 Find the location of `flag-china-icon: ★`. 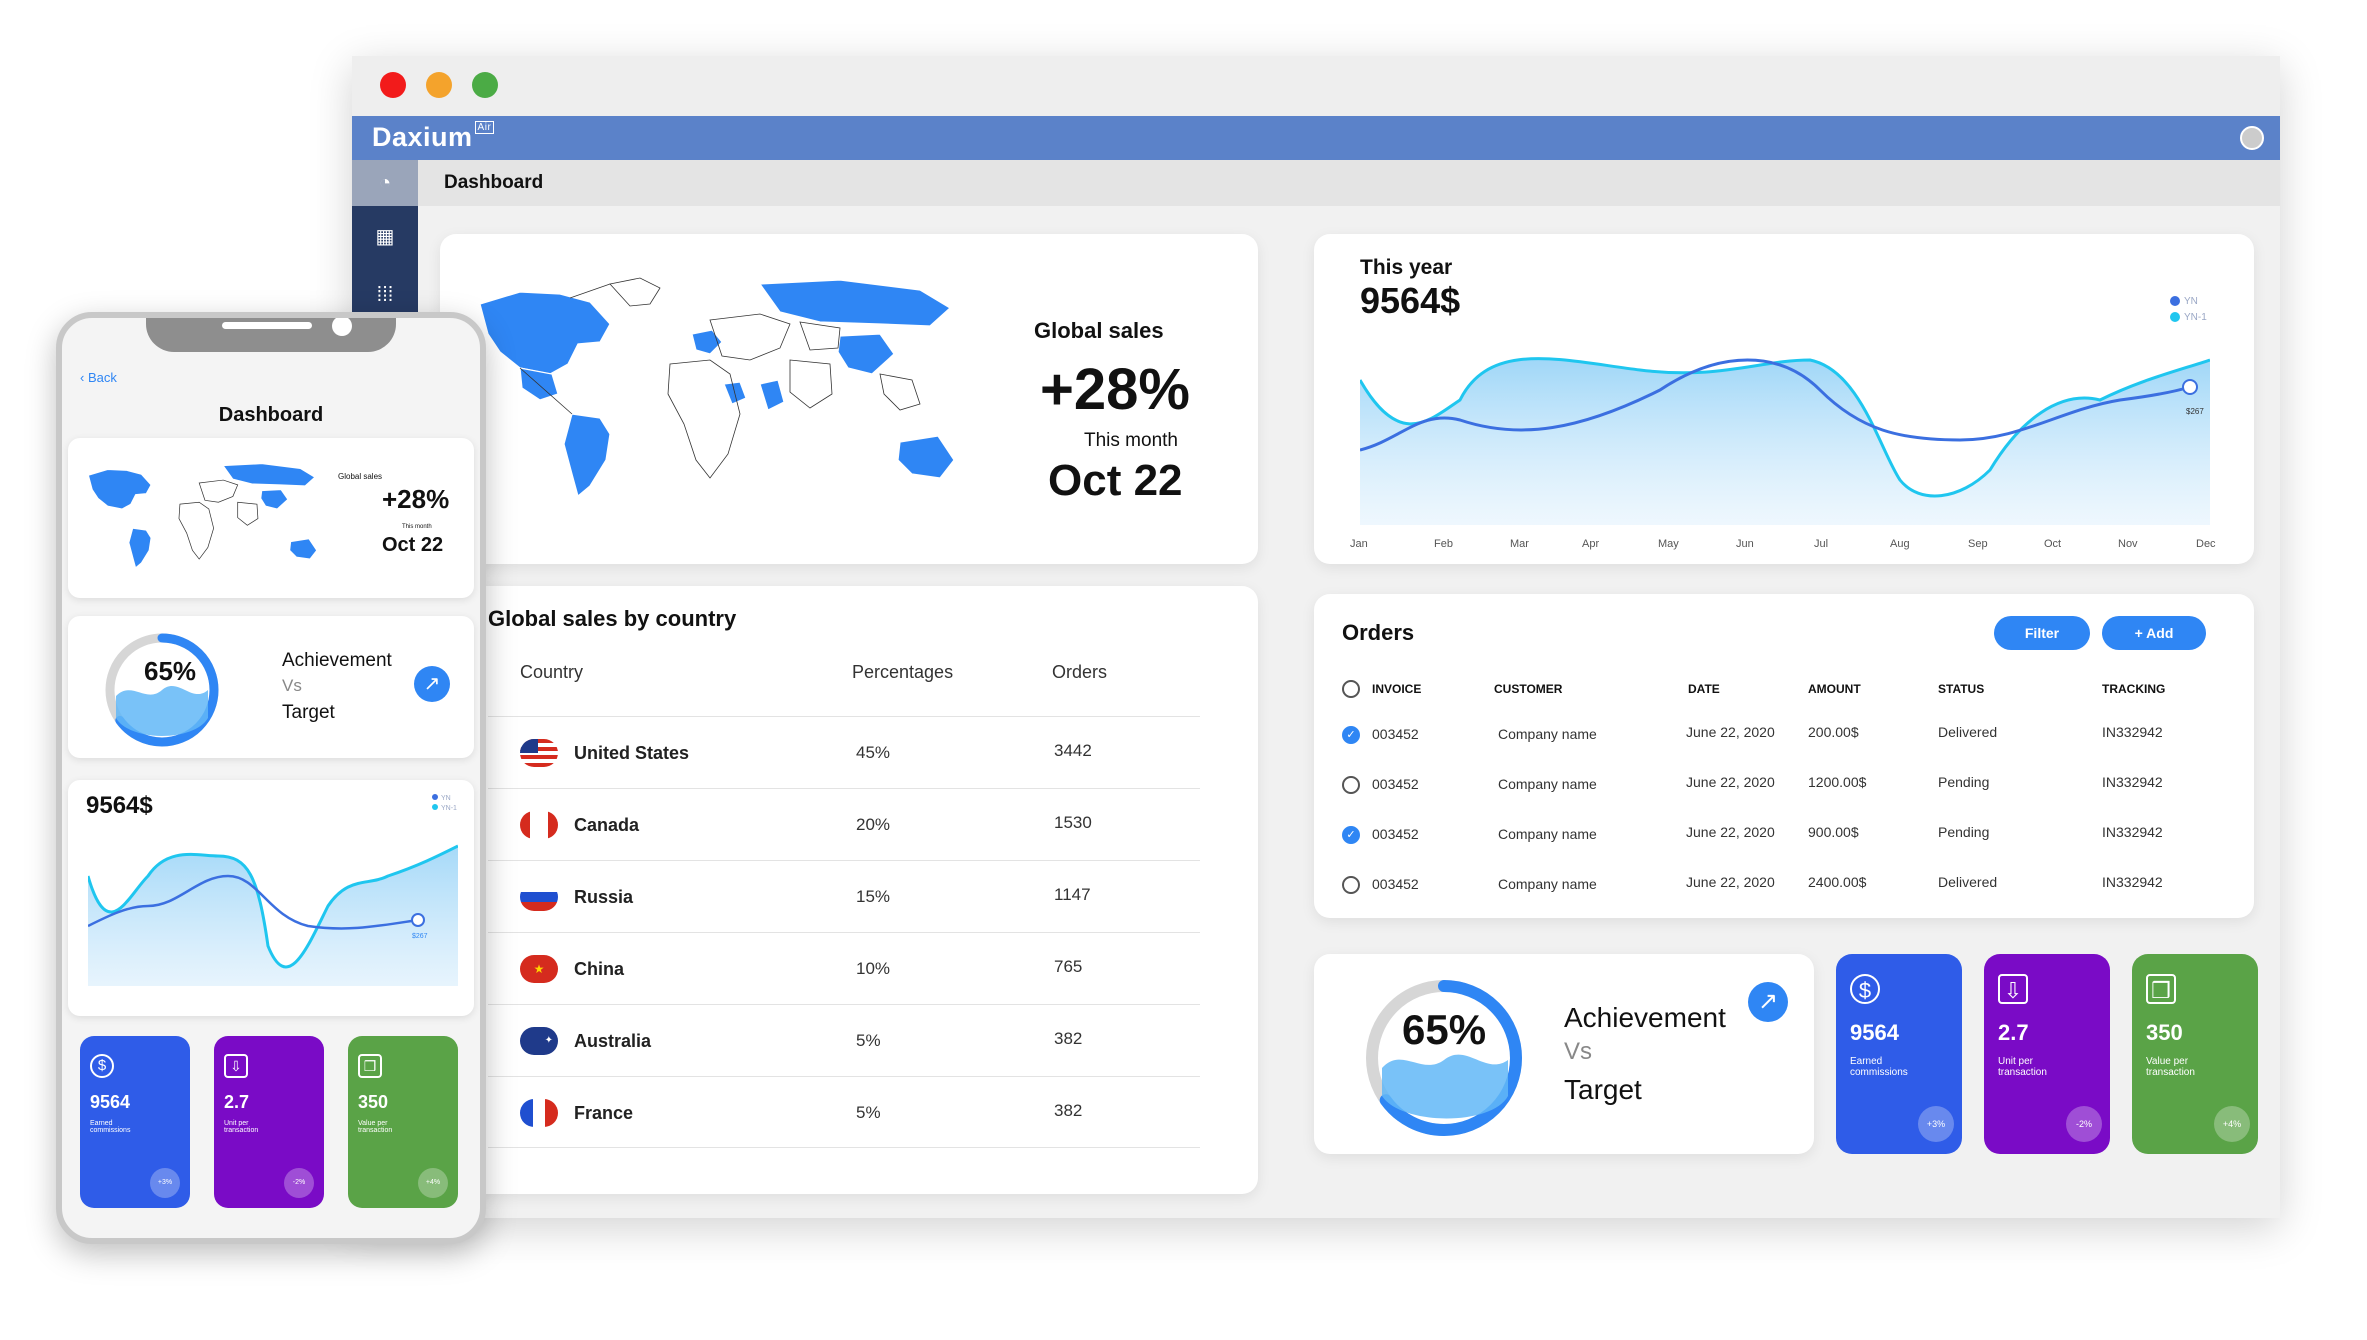

flag-china-icon: ★ is located at coordinates (539, 969).